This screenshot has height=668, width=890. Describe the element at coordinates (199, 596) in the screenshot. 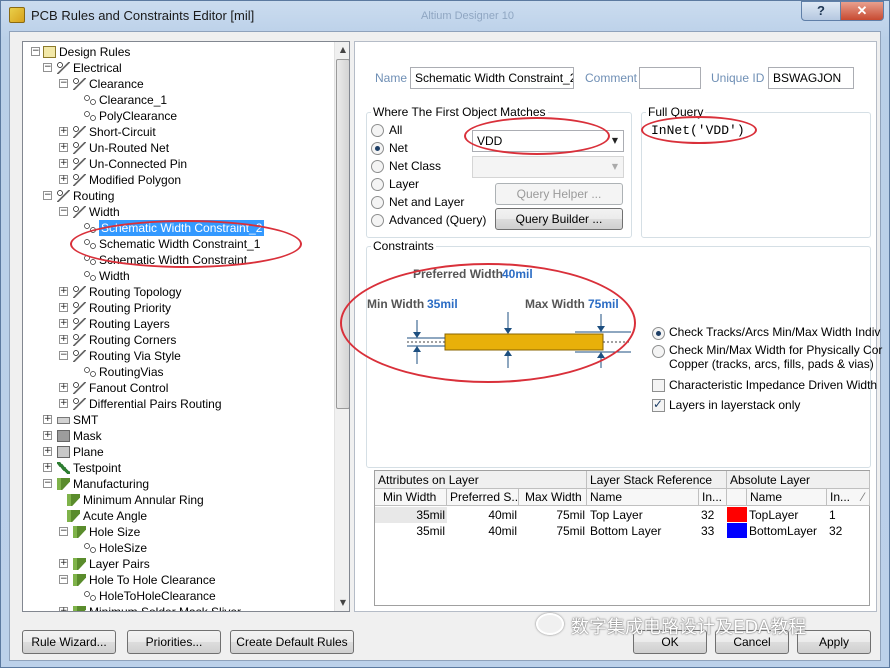

I see `tree-item: HoleToHoleClearance` at that location.